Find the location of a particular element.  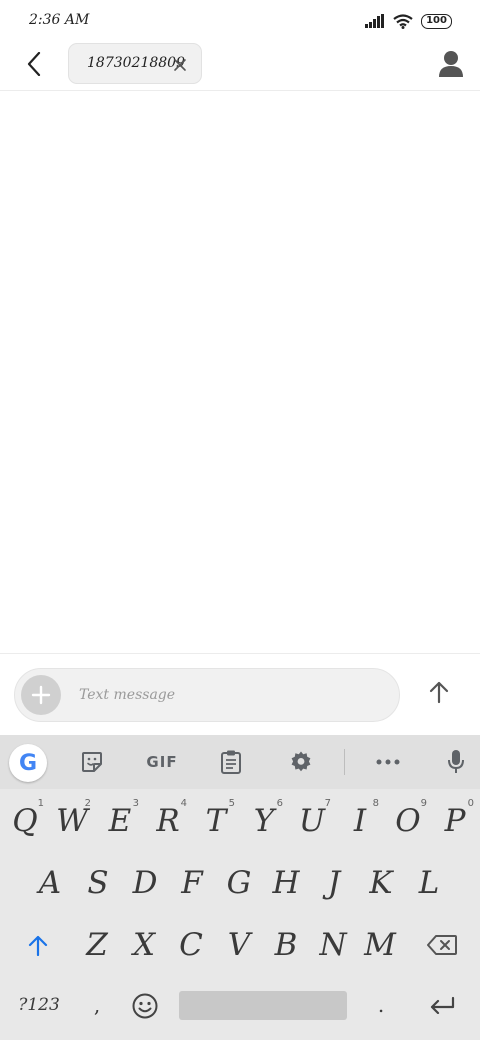

recipient-chip: 18730218809 is located at coordinates (135, 63).